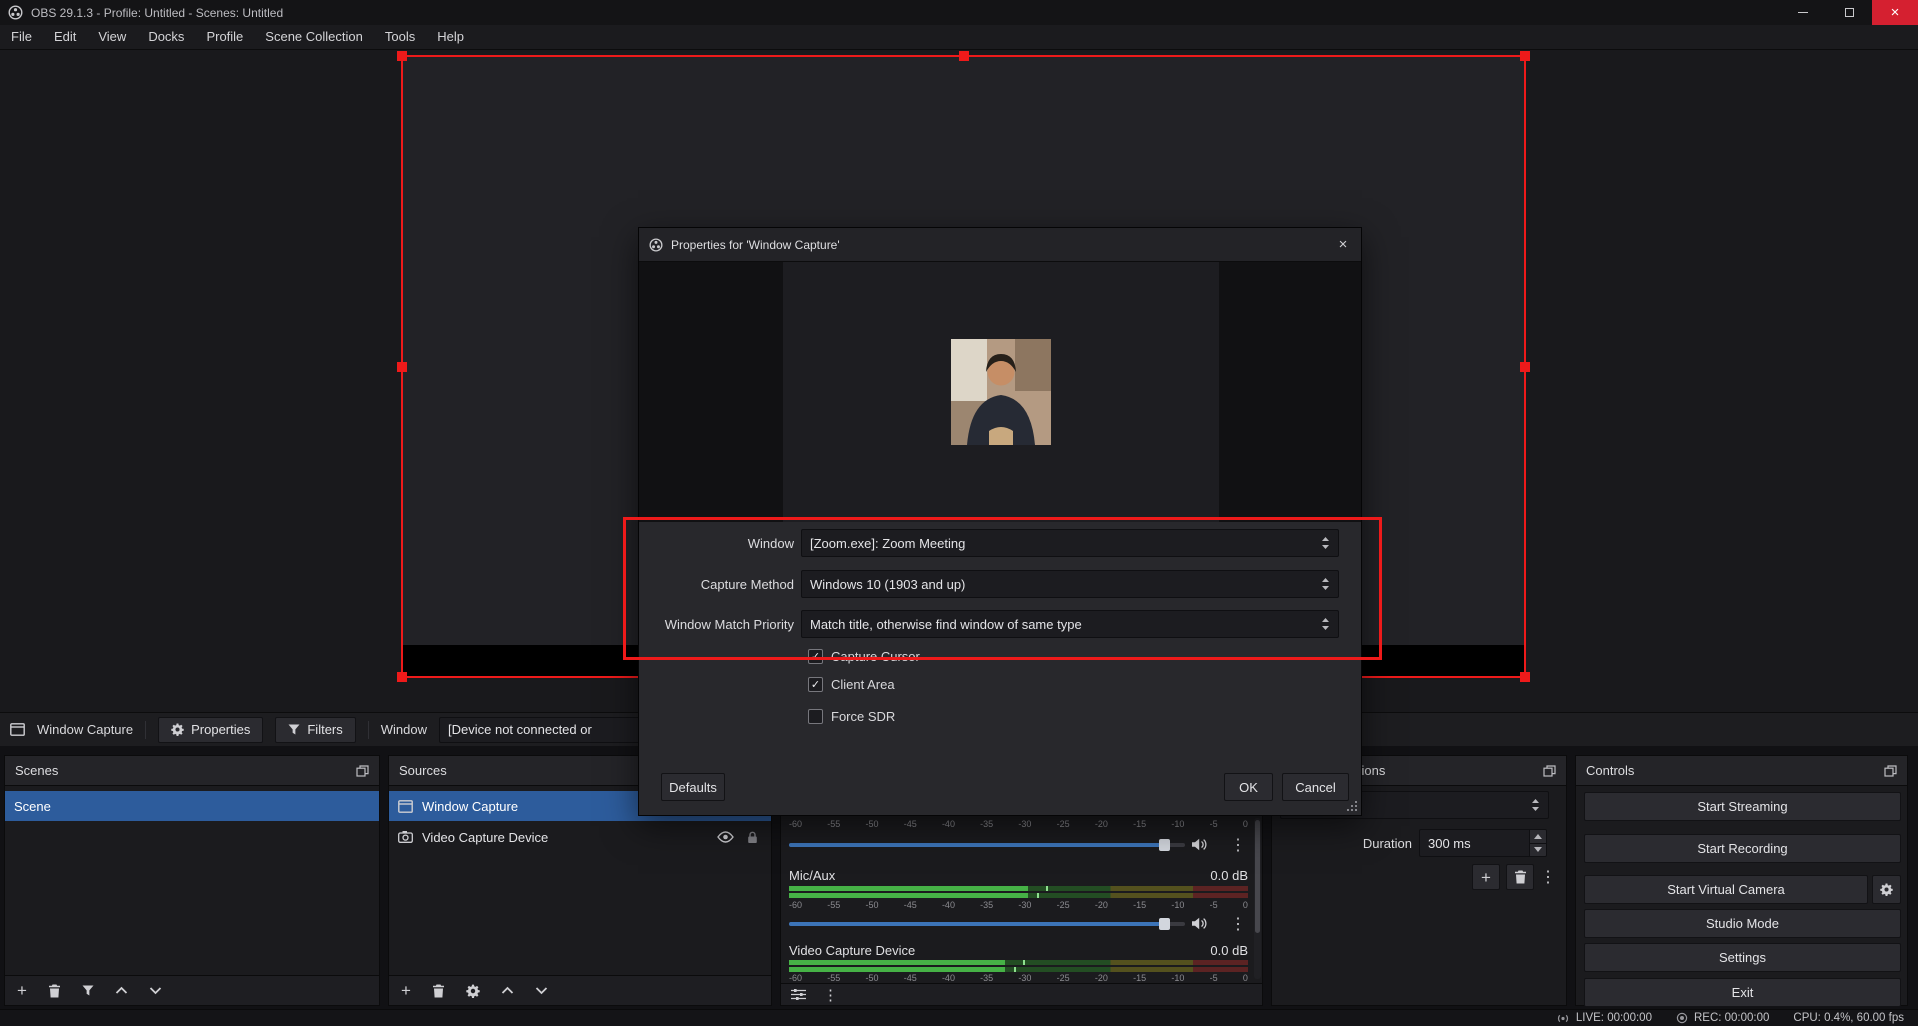 The height and width of the screenshot is (1026, 1918). What do you see at coordinates (406, 990) in the screenshot?
I see `add-source-button: +` at bounding box center [406, 990].